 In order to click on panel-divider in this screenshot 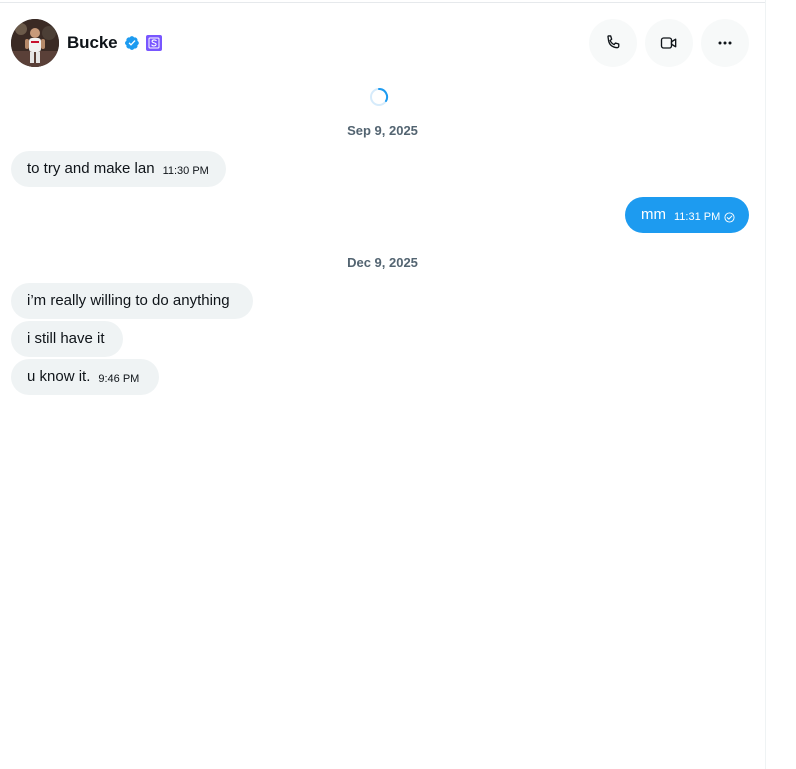, I will do `click(765, 384)`.